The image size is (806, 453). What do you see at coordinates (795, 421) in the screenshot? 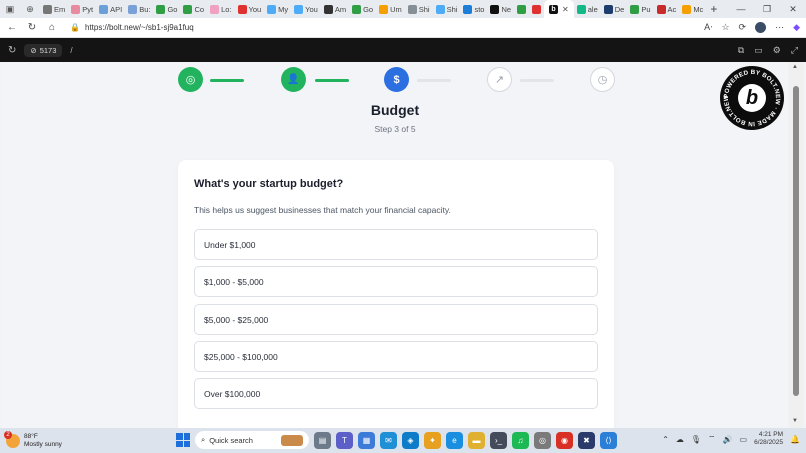
I see `scroll-down-icon: ▼` at bounding box center [795, 421].